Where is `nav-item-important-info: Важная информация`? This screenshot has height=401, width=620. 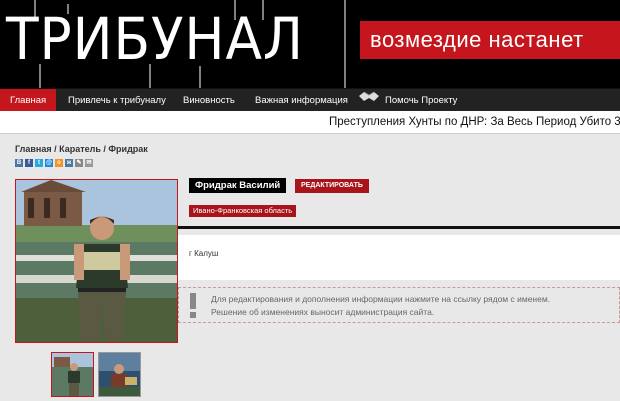 nav-item-important-info: Важная информация is located at coordinates (301, 100).